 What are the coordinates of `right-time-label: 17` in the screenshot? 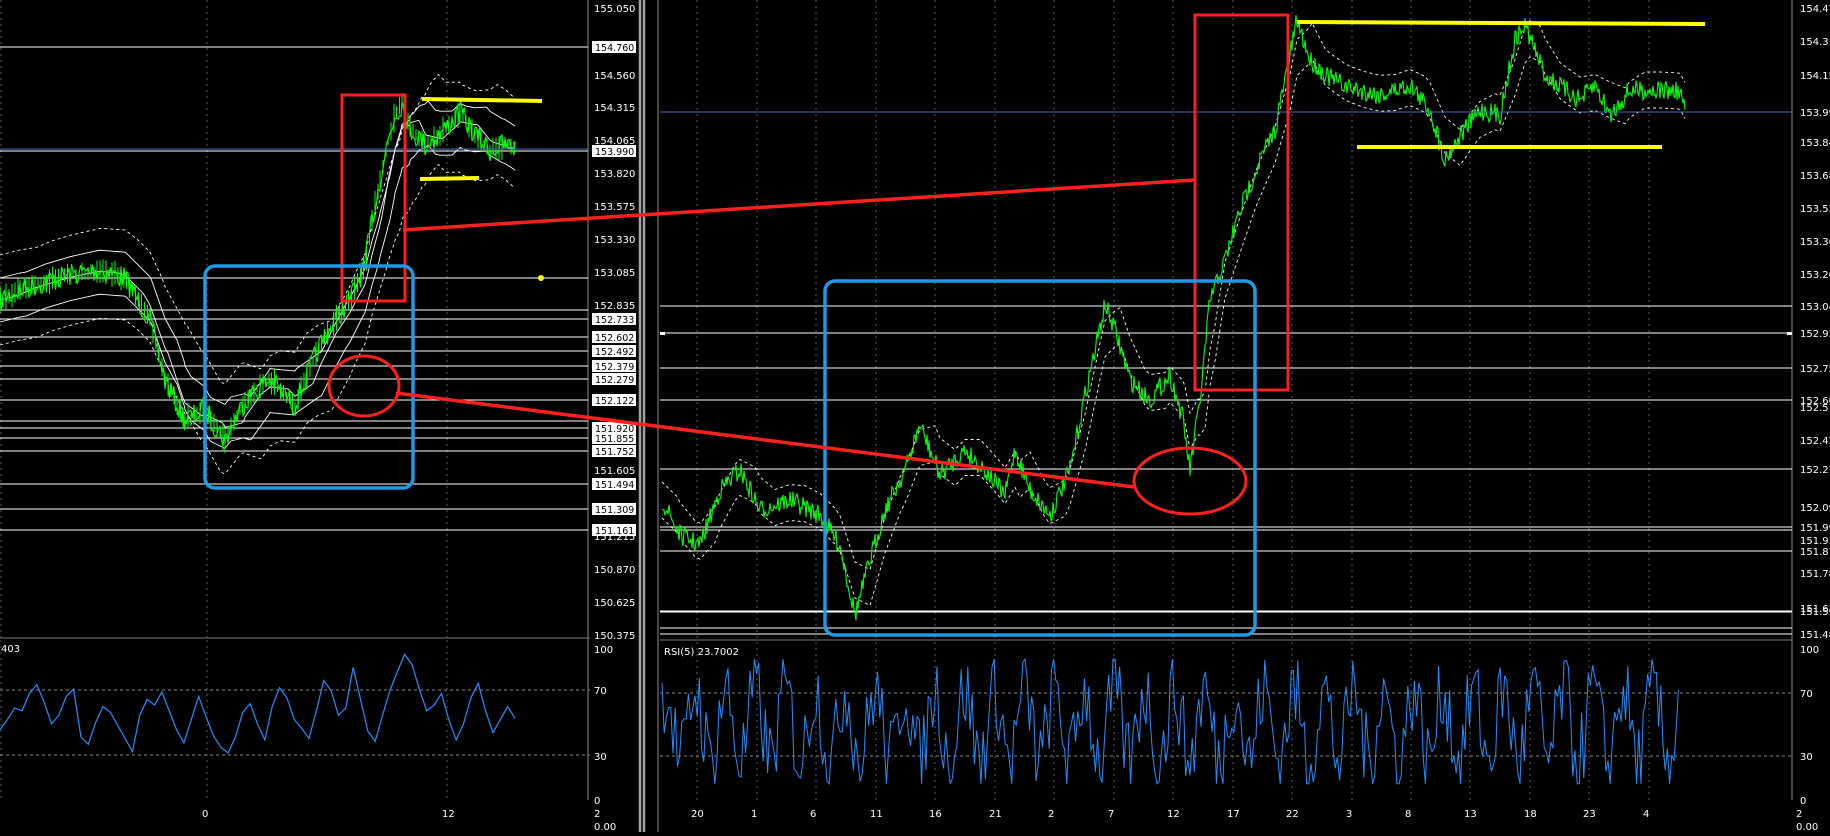 It's located at (1233, 814).